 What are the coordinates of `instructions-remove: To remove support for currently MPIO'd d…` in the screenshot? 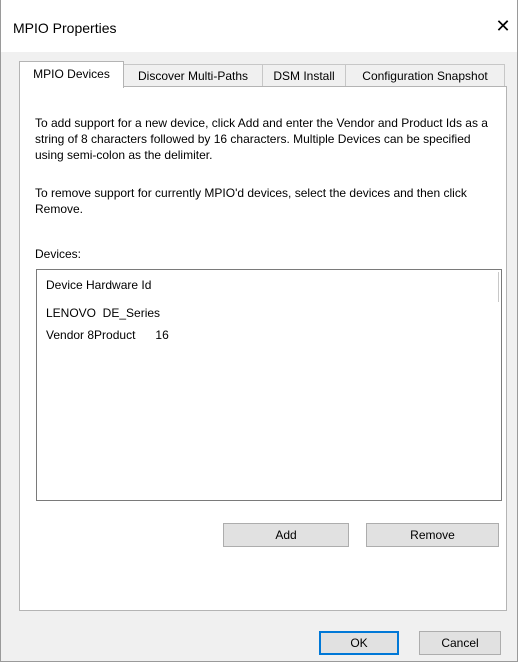 It's located at (251, 201).